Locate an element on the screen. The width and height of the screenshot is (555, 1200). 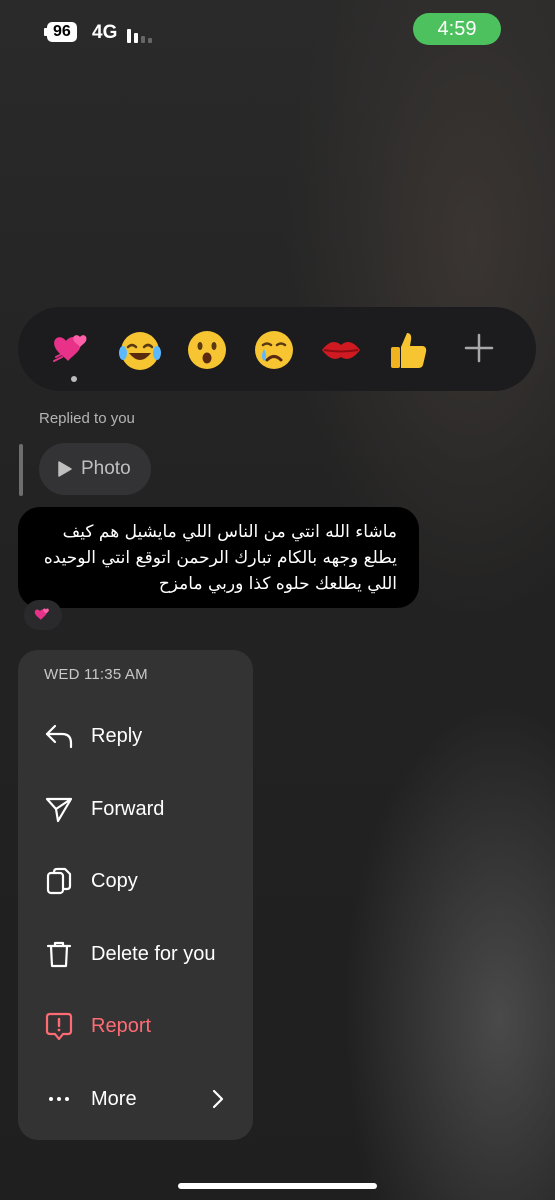
message-timestamp: WED 11:35 AM is located at coordinates (96, 674).